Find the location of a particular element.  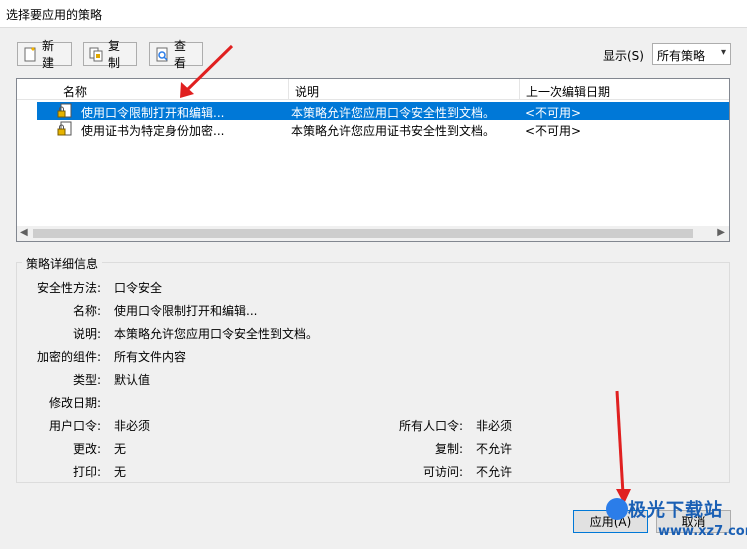

cancel-button-label: 取消 is located at coordinates (693, 522).